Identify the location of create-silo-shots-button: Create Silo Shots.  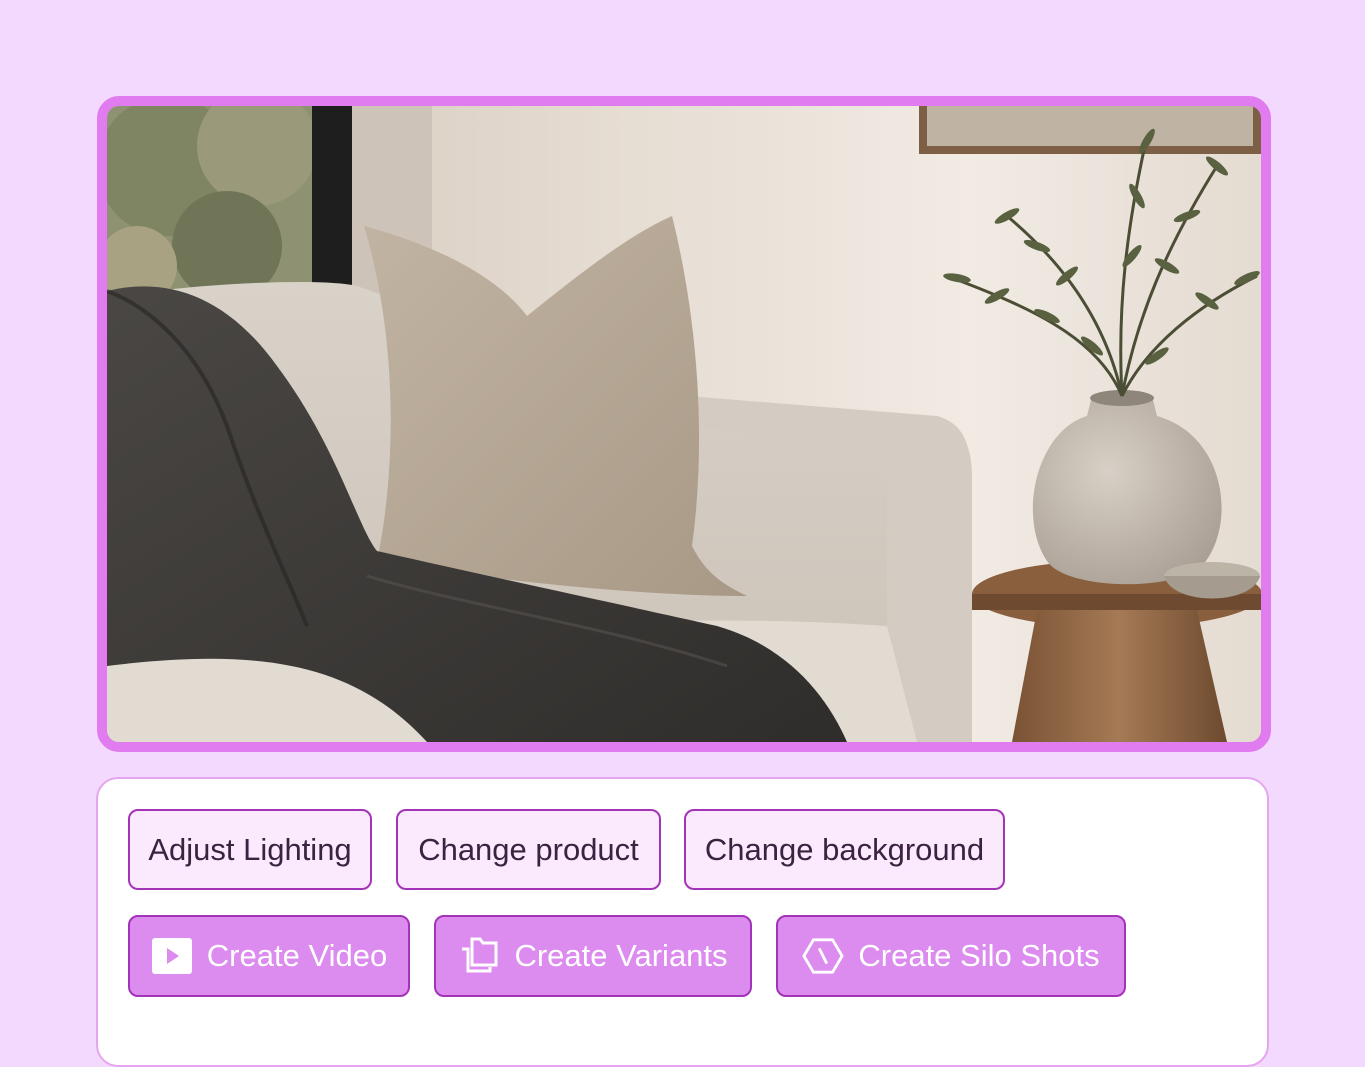
(951, 956).